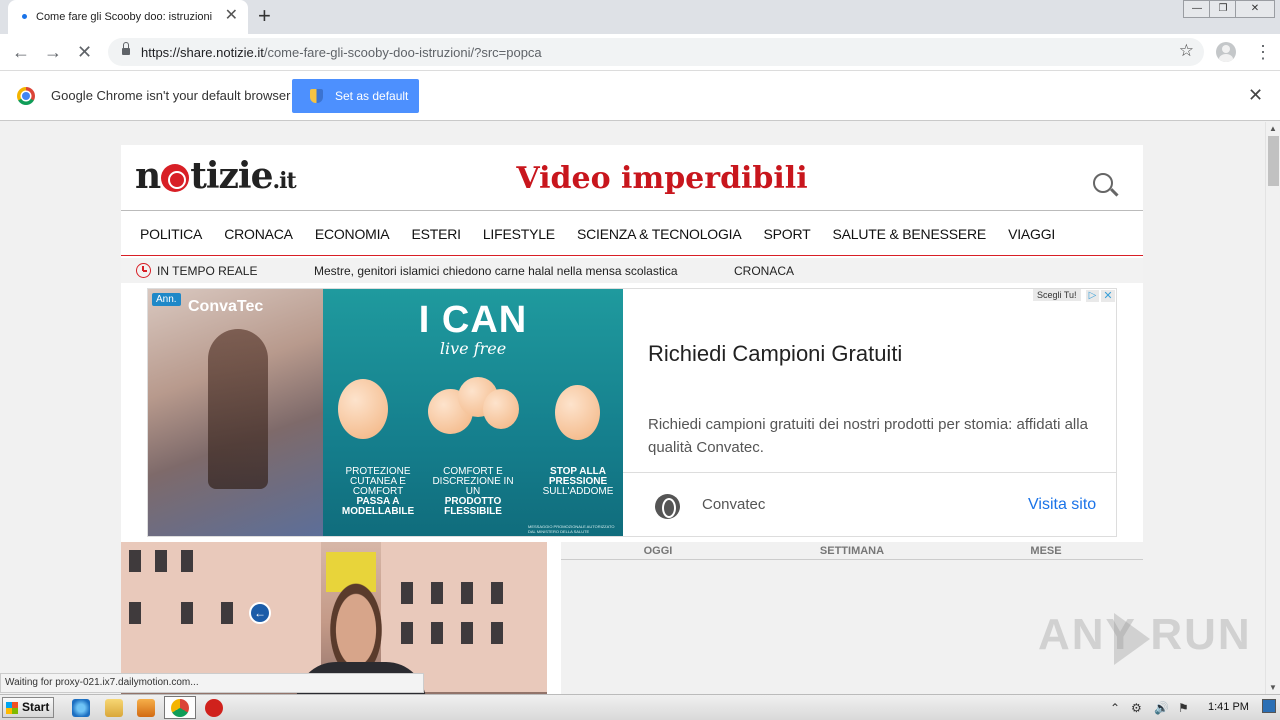  Describe the element at coordinates (1255, 95) in the screenshot. I see `infobar-close-icon: ✕` at that location.